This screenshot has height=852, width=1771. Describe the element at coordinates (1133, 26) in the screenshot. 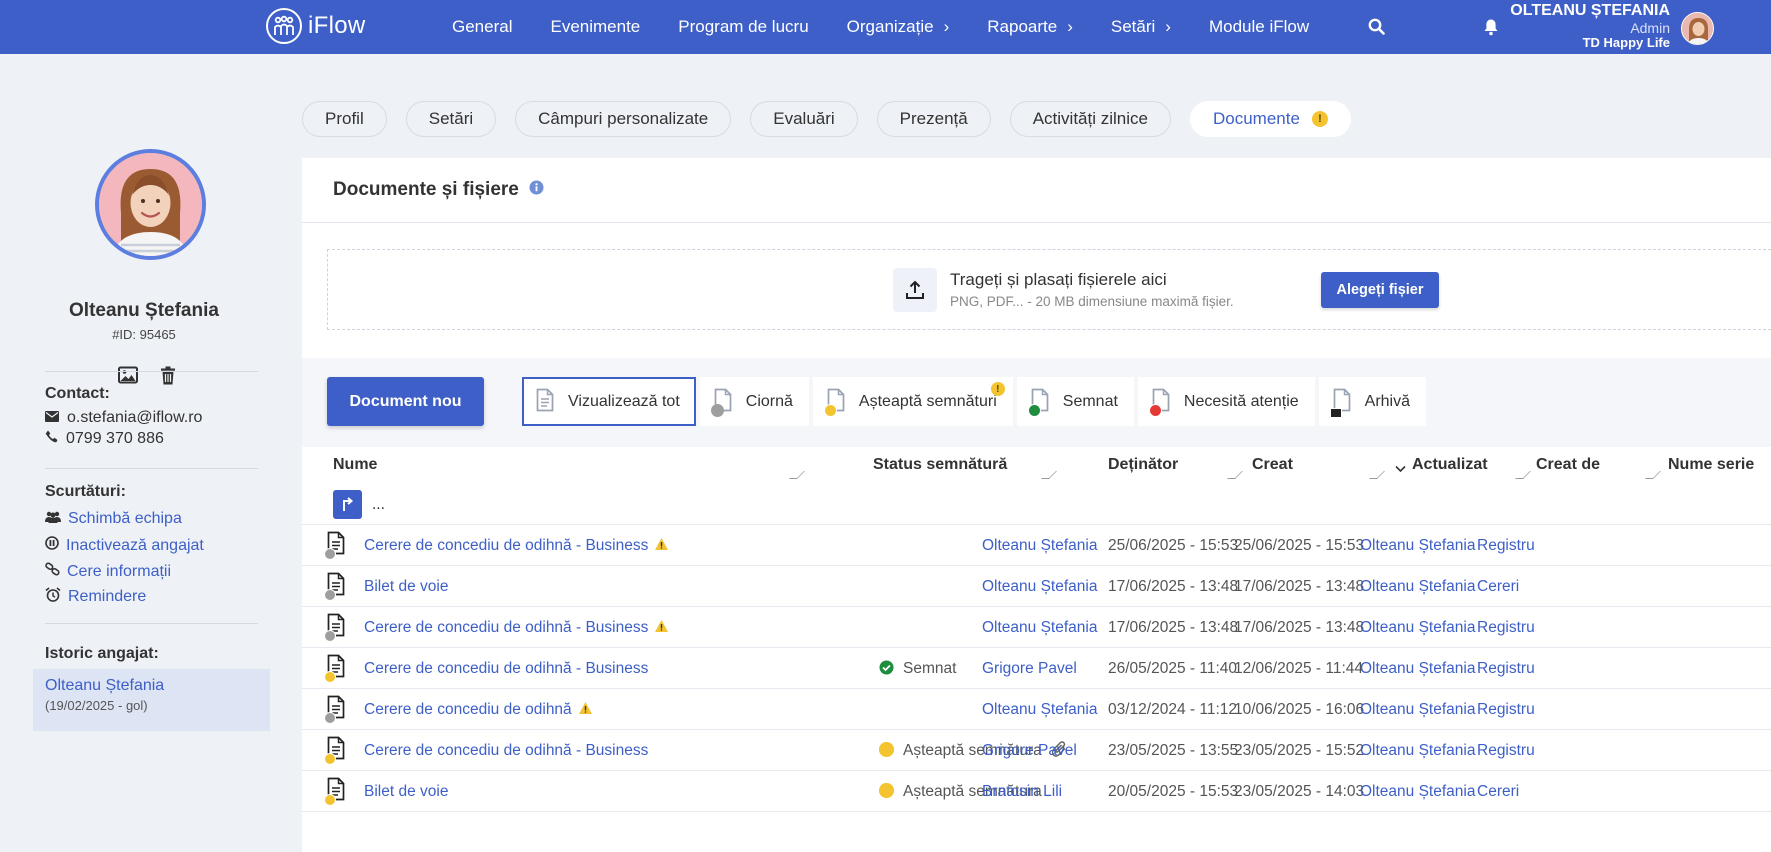

I see `nav-item-label: Setări` at that location.